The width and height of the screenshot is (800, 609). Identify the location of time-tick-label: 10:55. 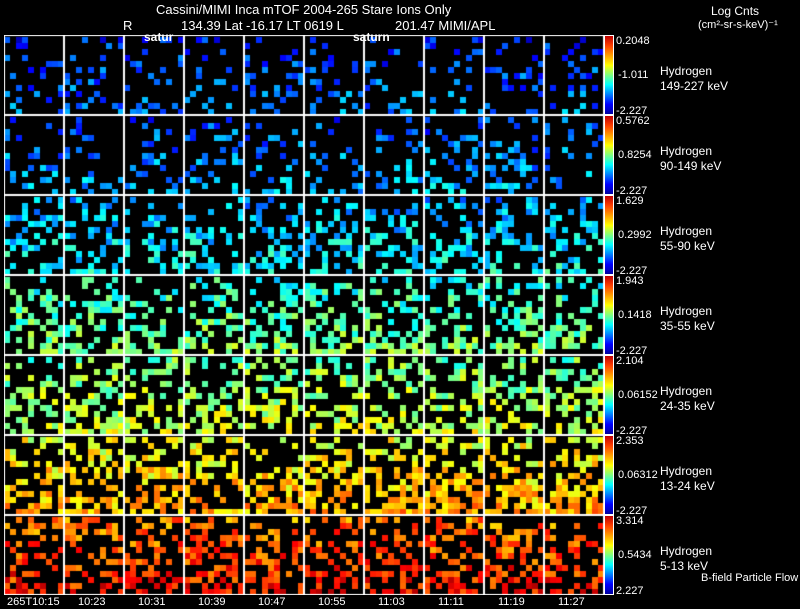
(332, 602).